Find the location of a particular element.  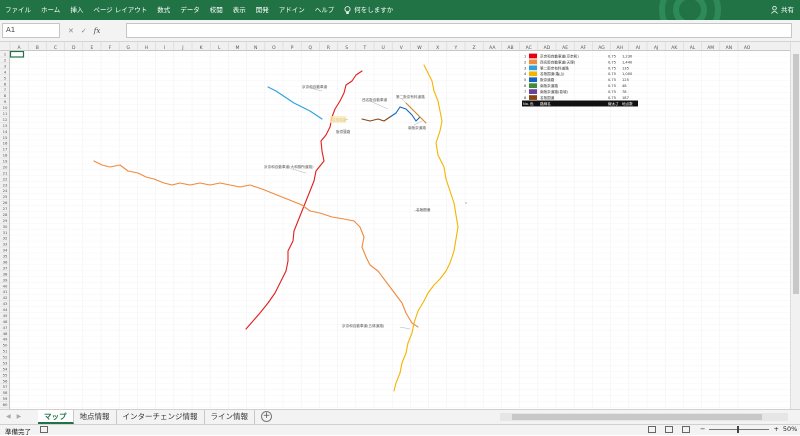

row-header: 16 is located at coordinates (5, 143).